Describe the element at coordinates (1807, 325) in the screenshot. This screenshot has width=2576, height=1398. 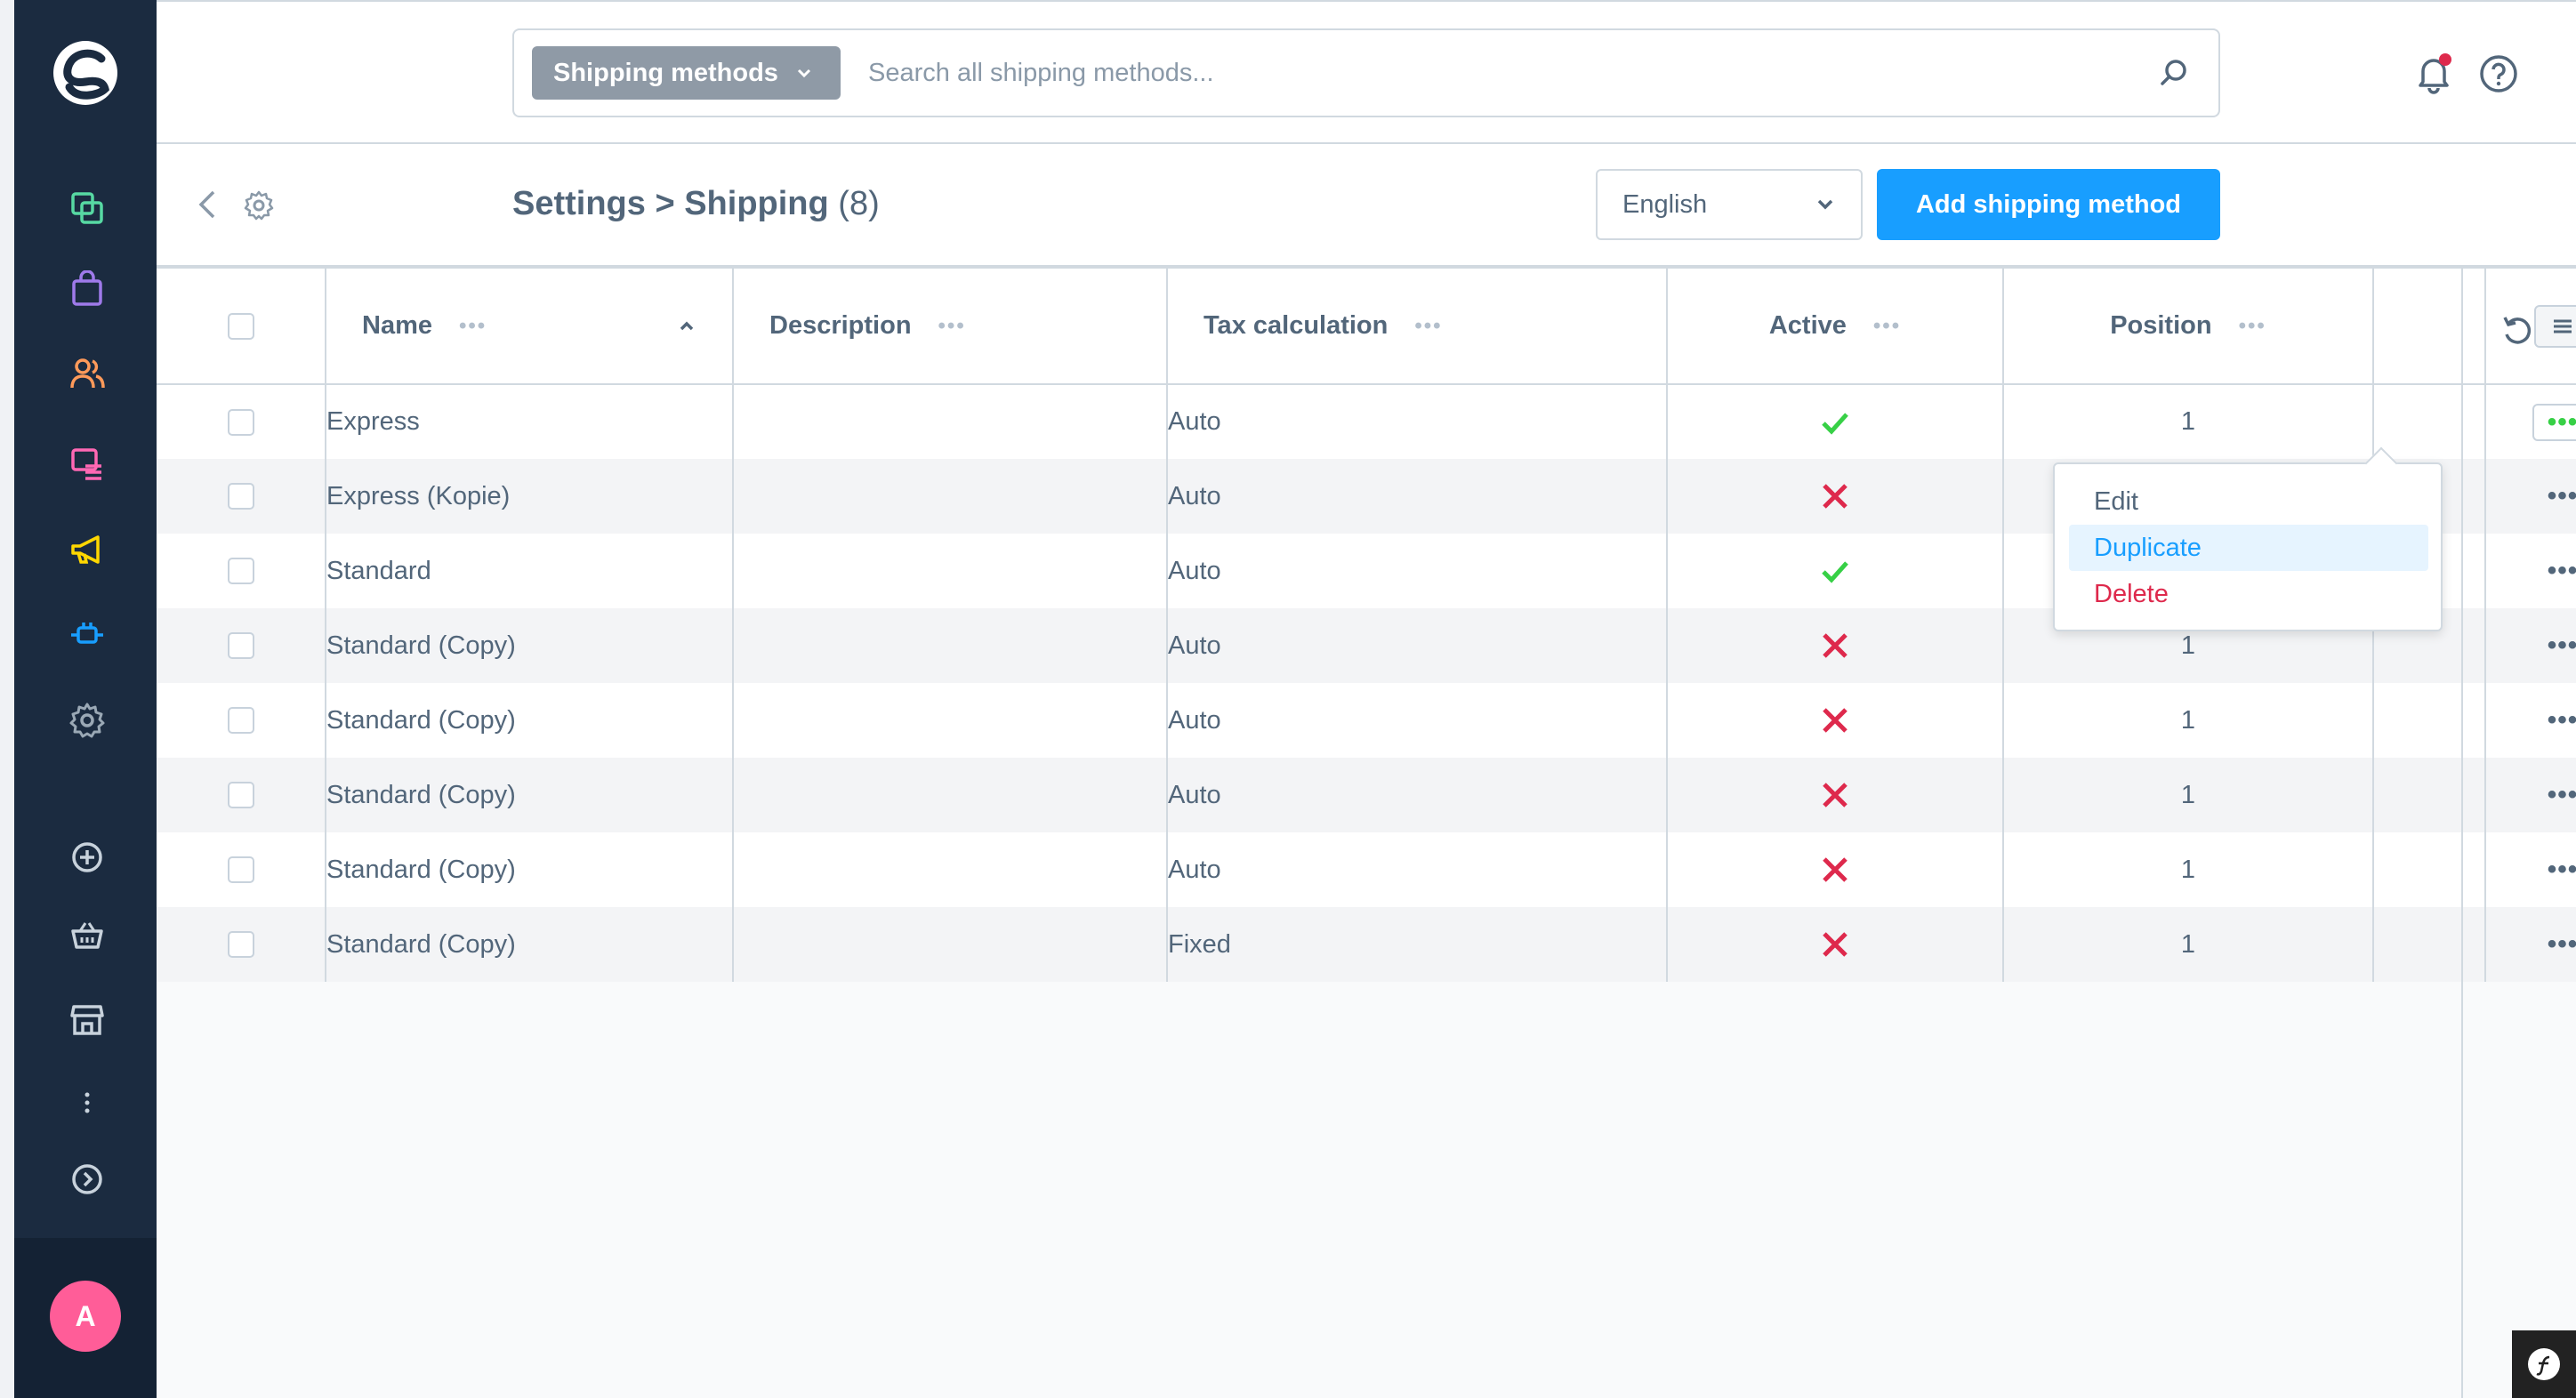
I see `column-label: Active` at that location.